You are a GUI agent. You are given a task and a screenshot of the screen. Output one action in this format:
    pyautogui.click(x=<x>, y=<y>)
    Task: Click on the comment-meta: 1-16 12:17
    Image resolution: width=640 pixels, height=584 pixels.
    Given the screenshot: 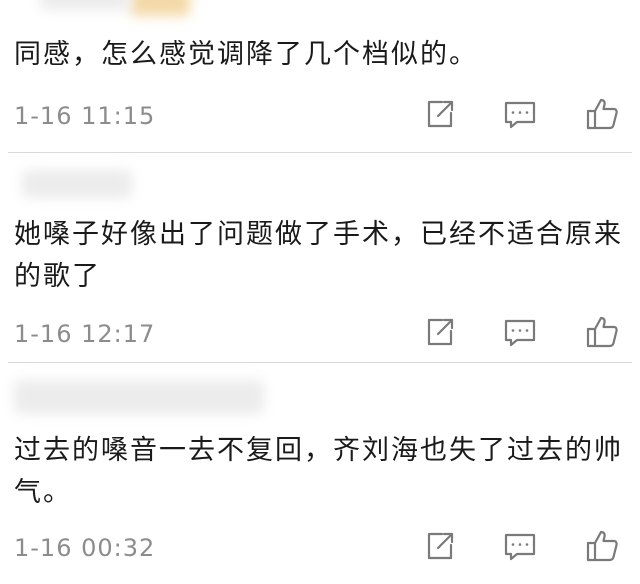 What is the action you would take?
    pyautogui.click(x=320, y=334)
    